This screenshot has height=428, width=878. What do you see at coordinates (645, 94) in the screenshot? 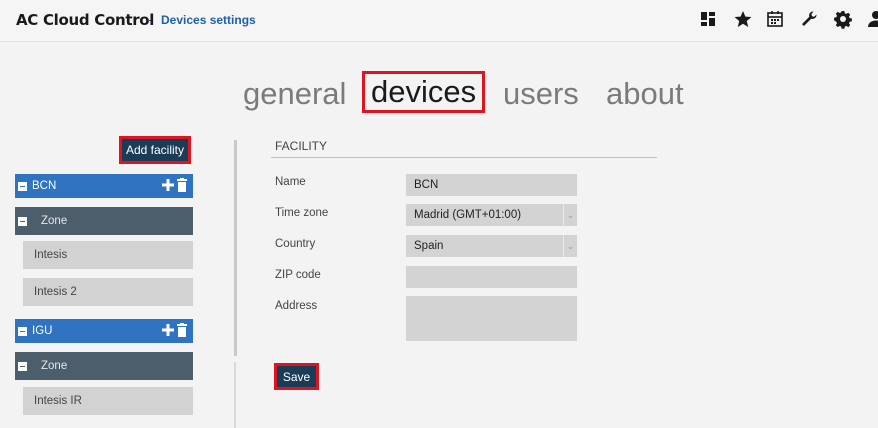
I see `tab-about: about` at bounding box center [645, 94].